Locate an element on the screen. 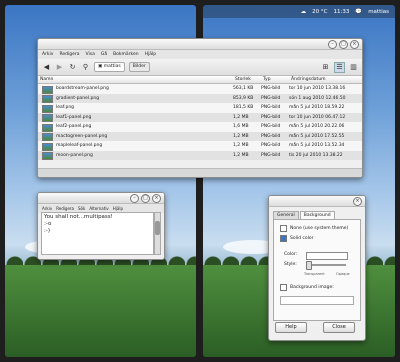 The image size is (400, 362). text-line: You shall not...multipass! is located at coordinates (78, 217).